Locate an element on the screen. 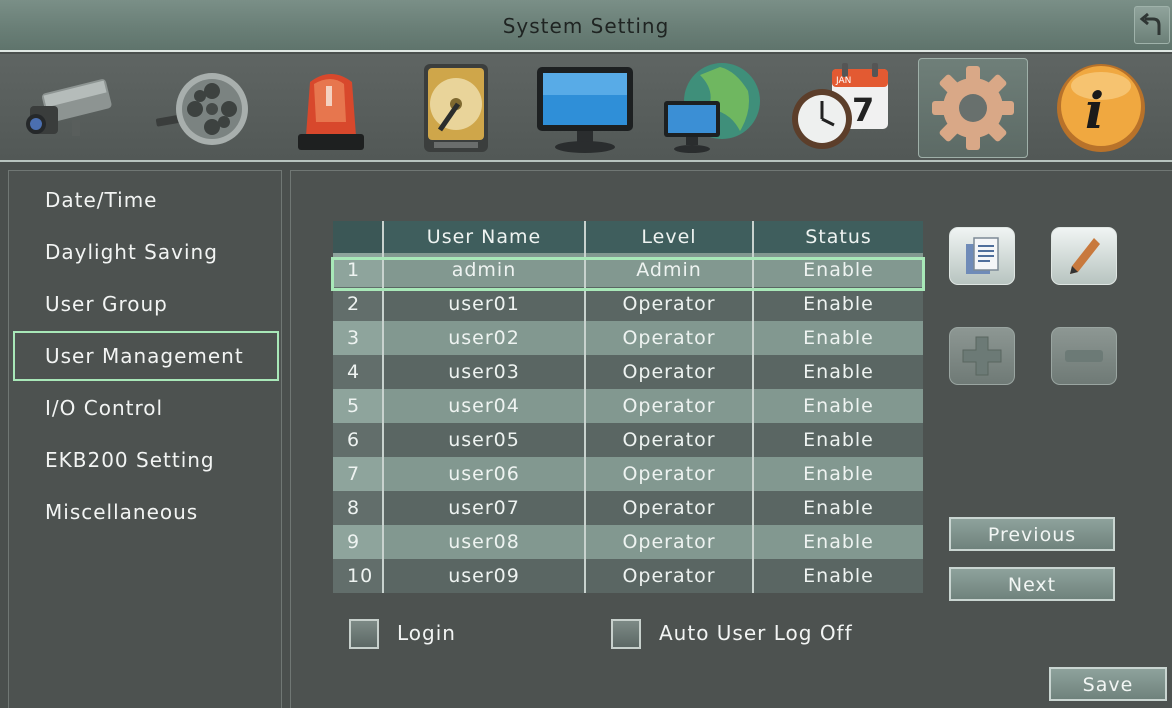 The height and width of the screenshot is (708, 1172). table-row: 2 user01 Operator Enable is located at coordinates (628, 304).